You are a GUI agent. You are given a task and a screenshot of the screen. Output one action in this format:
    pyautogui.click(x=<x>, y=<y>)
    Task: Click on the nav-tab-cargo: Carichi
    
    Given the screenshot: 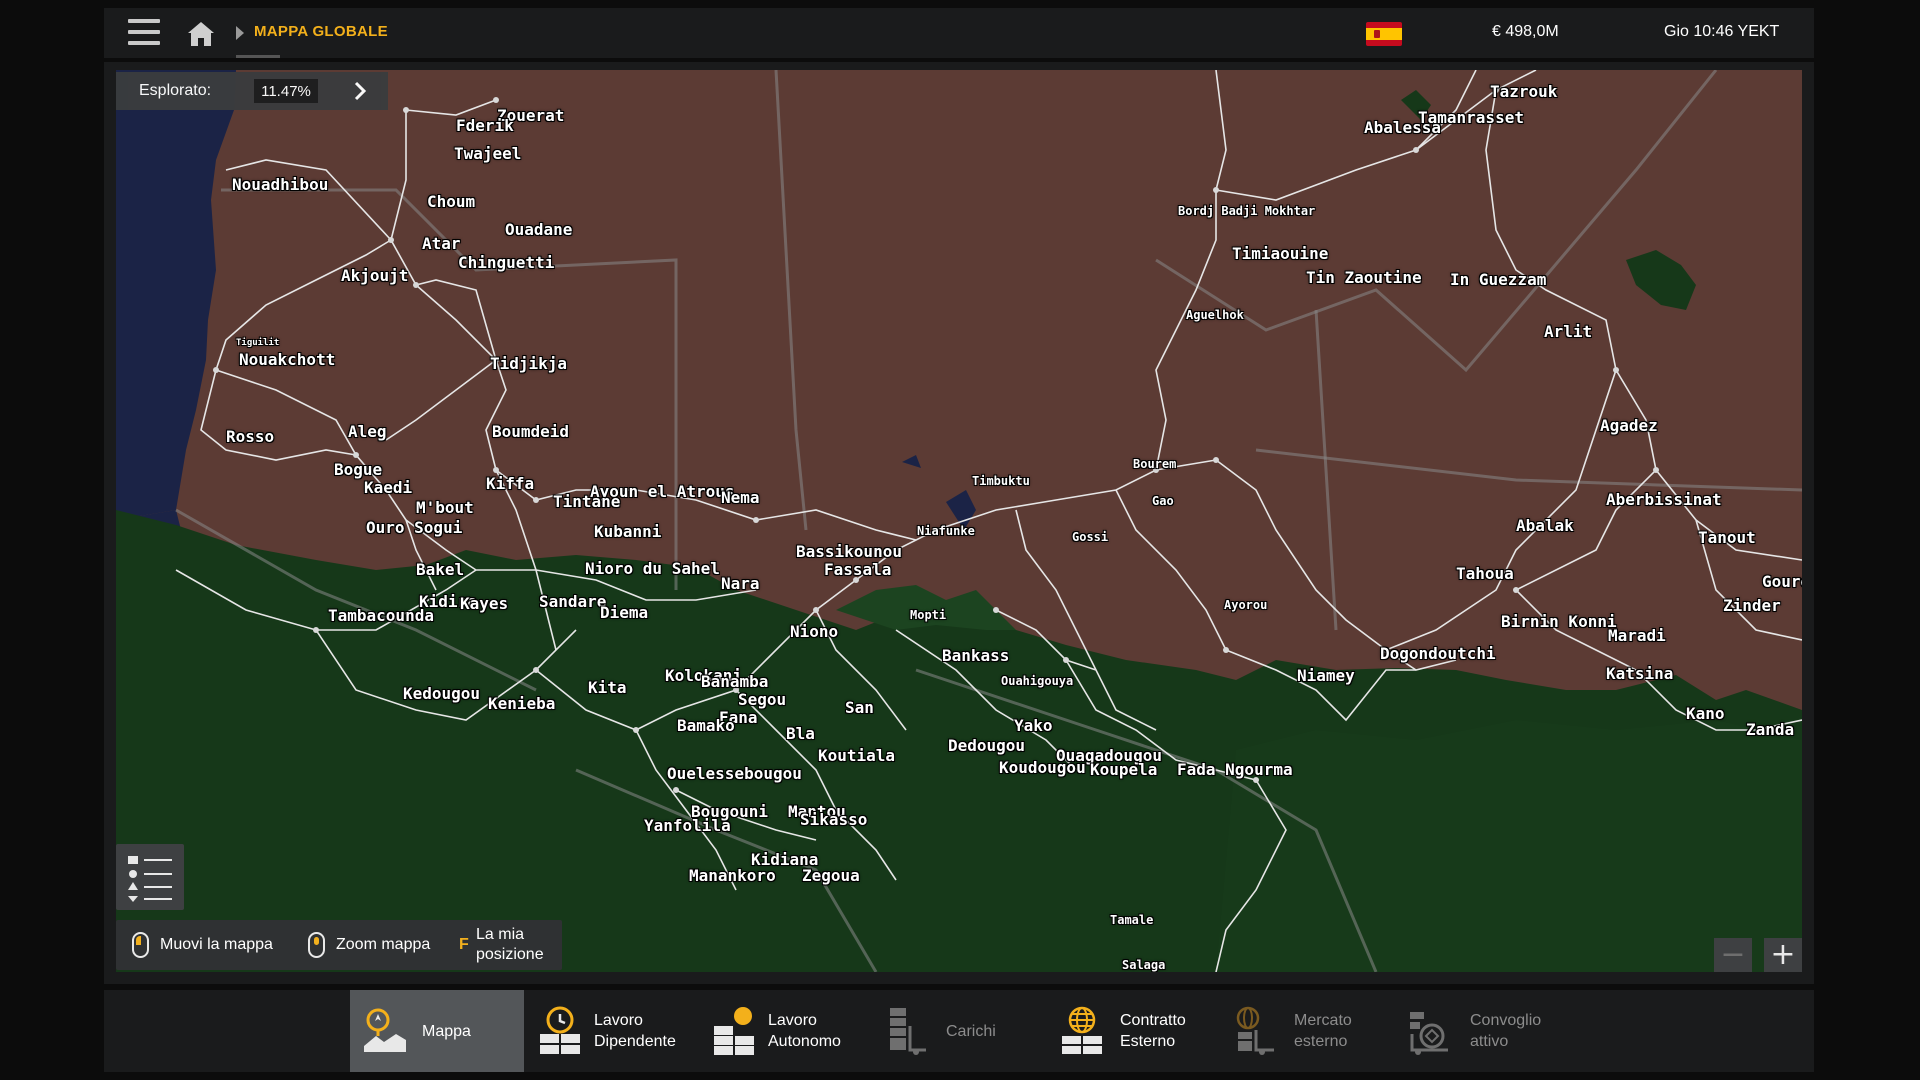 What is the action you would take?
    pyautogui.click(x=959, y=1031)
    